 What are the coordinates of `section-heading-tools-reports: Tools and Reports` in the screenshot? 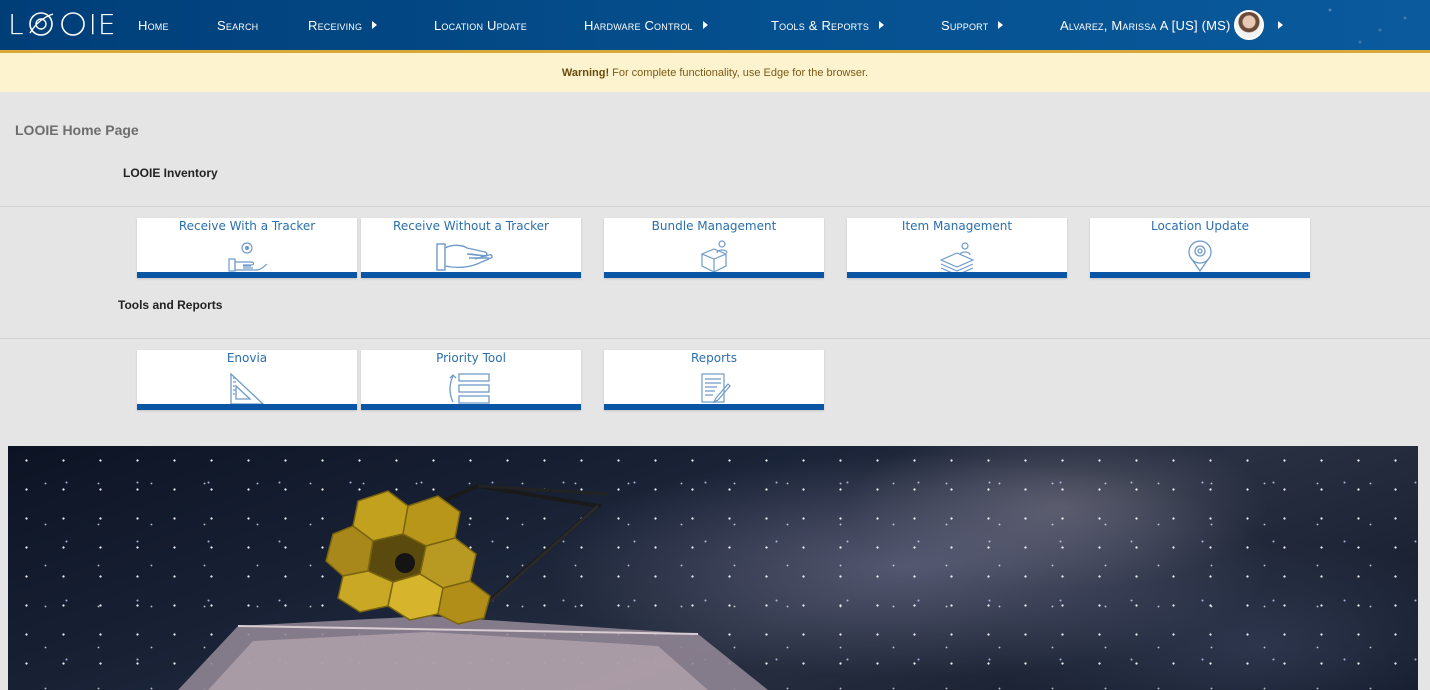 It's located at (170, 305).